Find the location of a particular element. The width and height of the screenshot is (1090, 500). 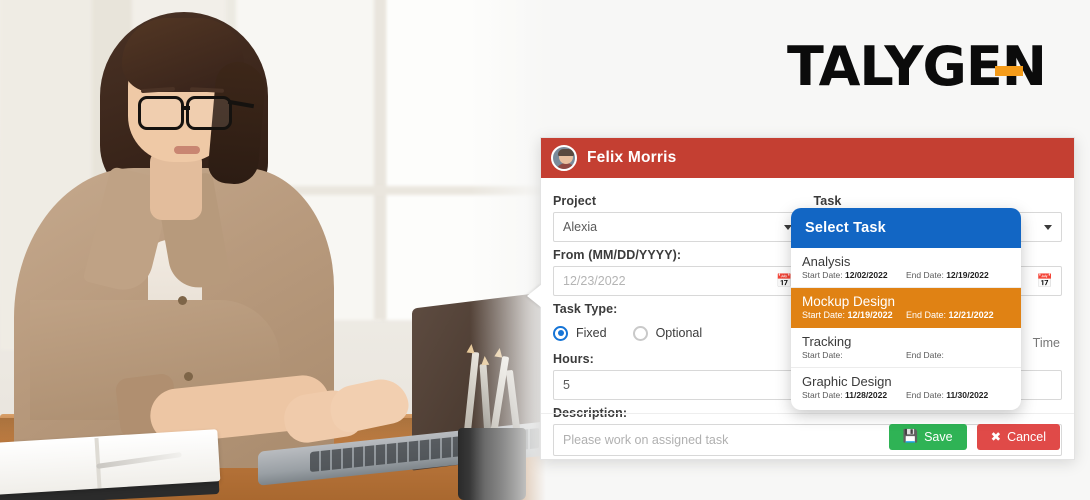

task-item-end-date: End Date: 11/30/2022 is located at coordinates (947, 395).